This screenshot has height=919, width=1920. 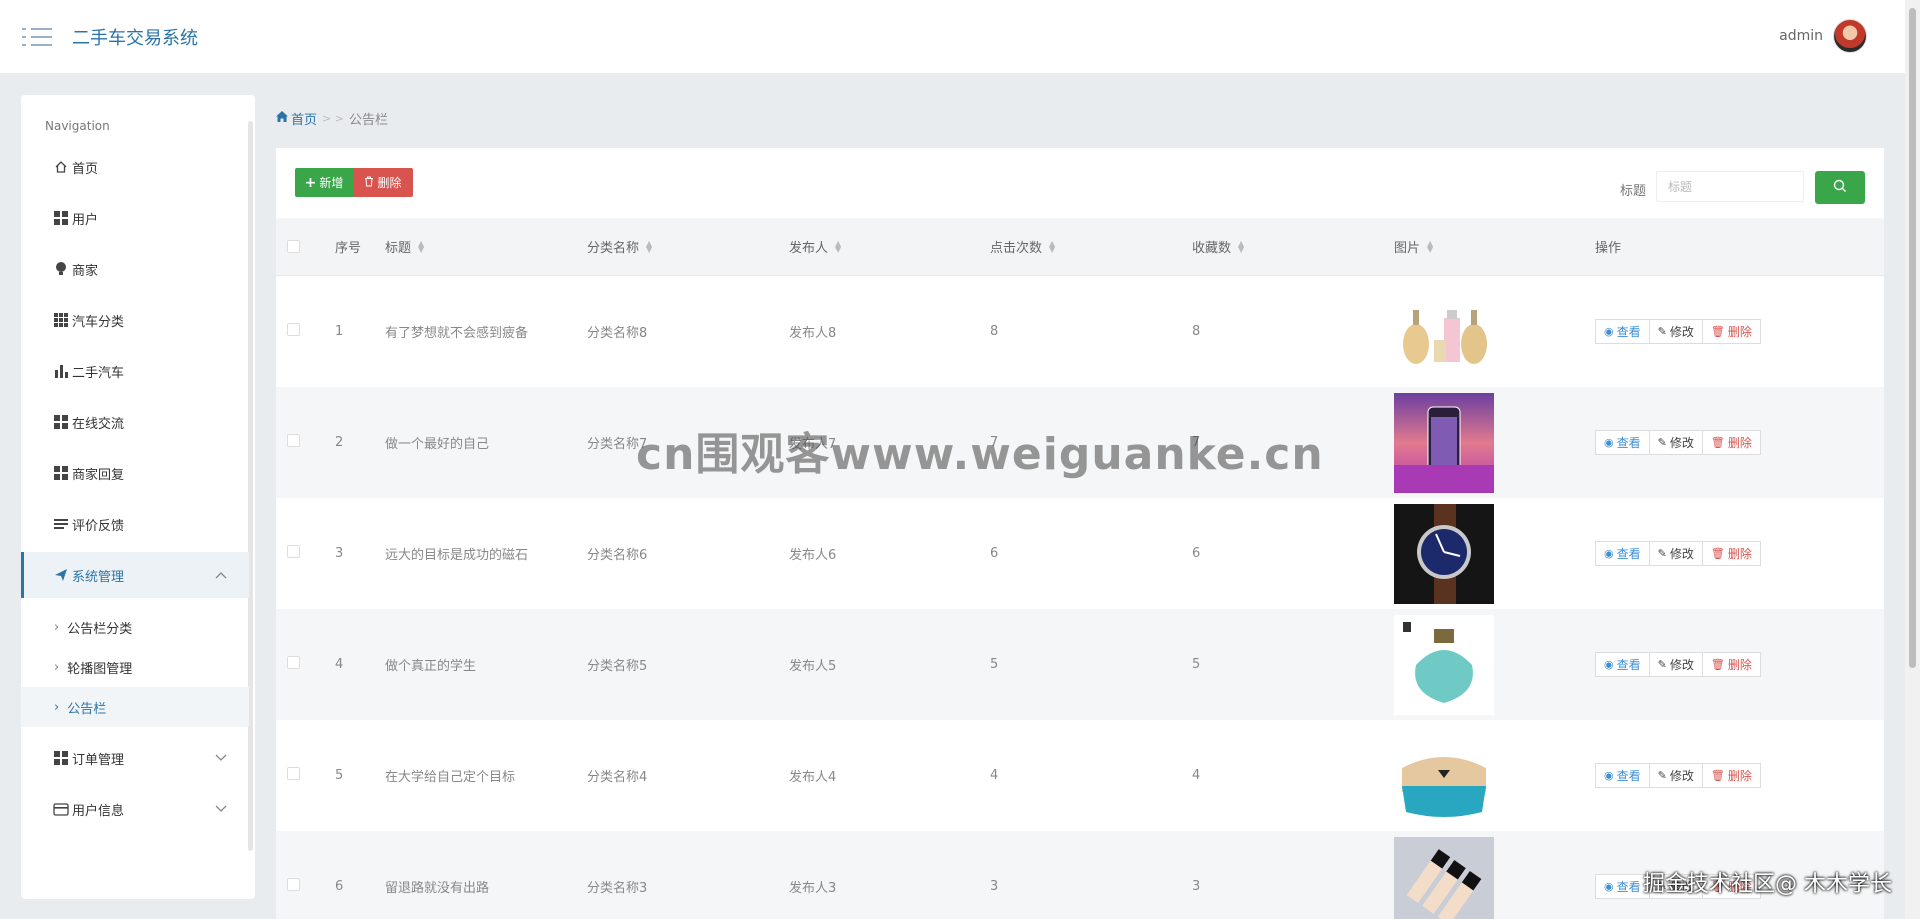 What do you see at coordinates (135, 320) in the screenshot?
I see `sidebar-item-car-category: 汽车分类` at bounding box center [135, 320].